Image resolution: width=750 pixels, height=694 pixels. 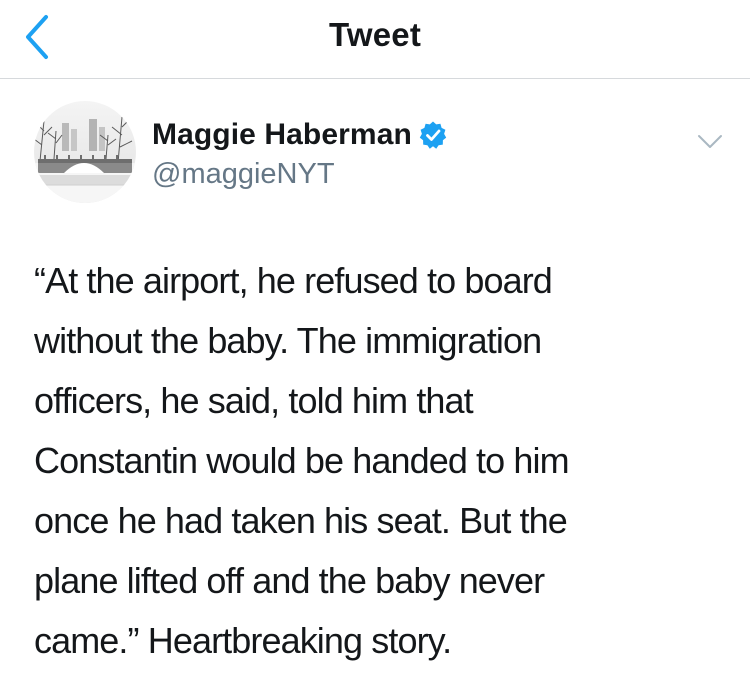 What do you see at coordinates (433, 135) in the screenshot?
I see `verified-badge-icon` at bounding box center [433, 135].